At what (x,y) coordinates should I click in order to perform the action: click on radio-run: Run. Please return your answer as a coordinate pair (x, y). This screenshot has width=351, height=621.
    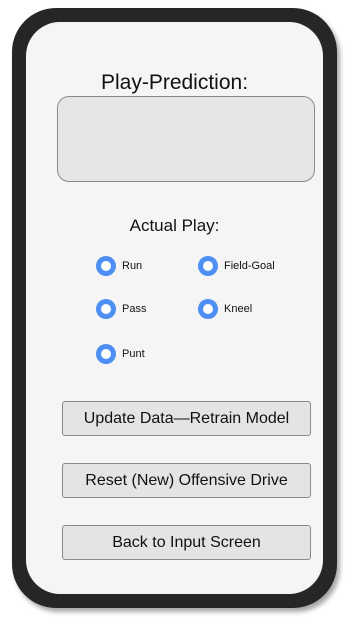
    Looking at the image, I should click on (119, 266).